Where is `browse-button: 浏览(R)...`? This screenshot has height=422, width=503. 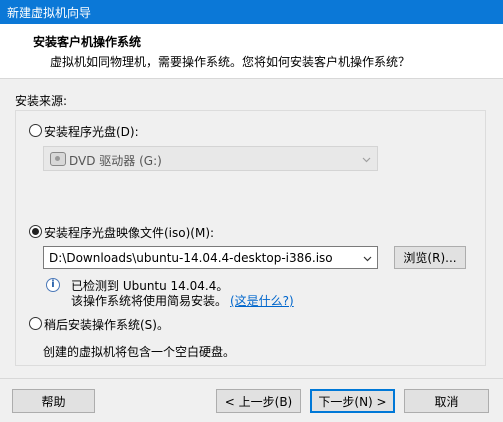 browse-button: 浏览(R)... is located at coordinates (430, 257).